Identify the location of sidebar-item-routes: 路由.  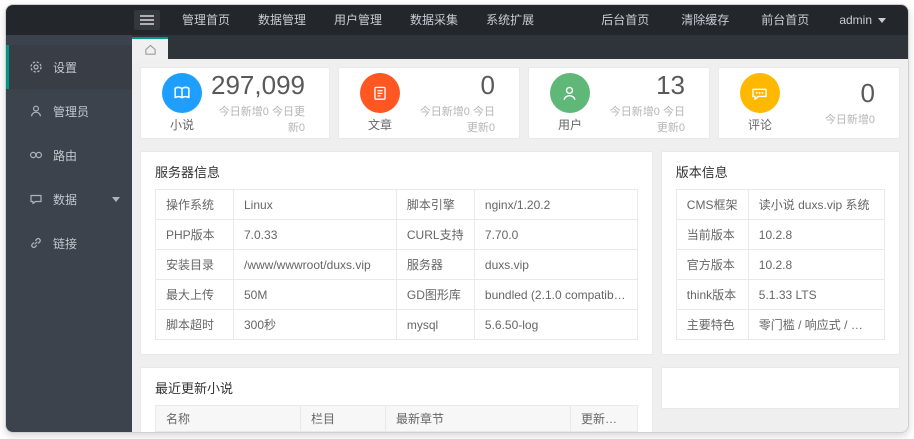
(69, 155).